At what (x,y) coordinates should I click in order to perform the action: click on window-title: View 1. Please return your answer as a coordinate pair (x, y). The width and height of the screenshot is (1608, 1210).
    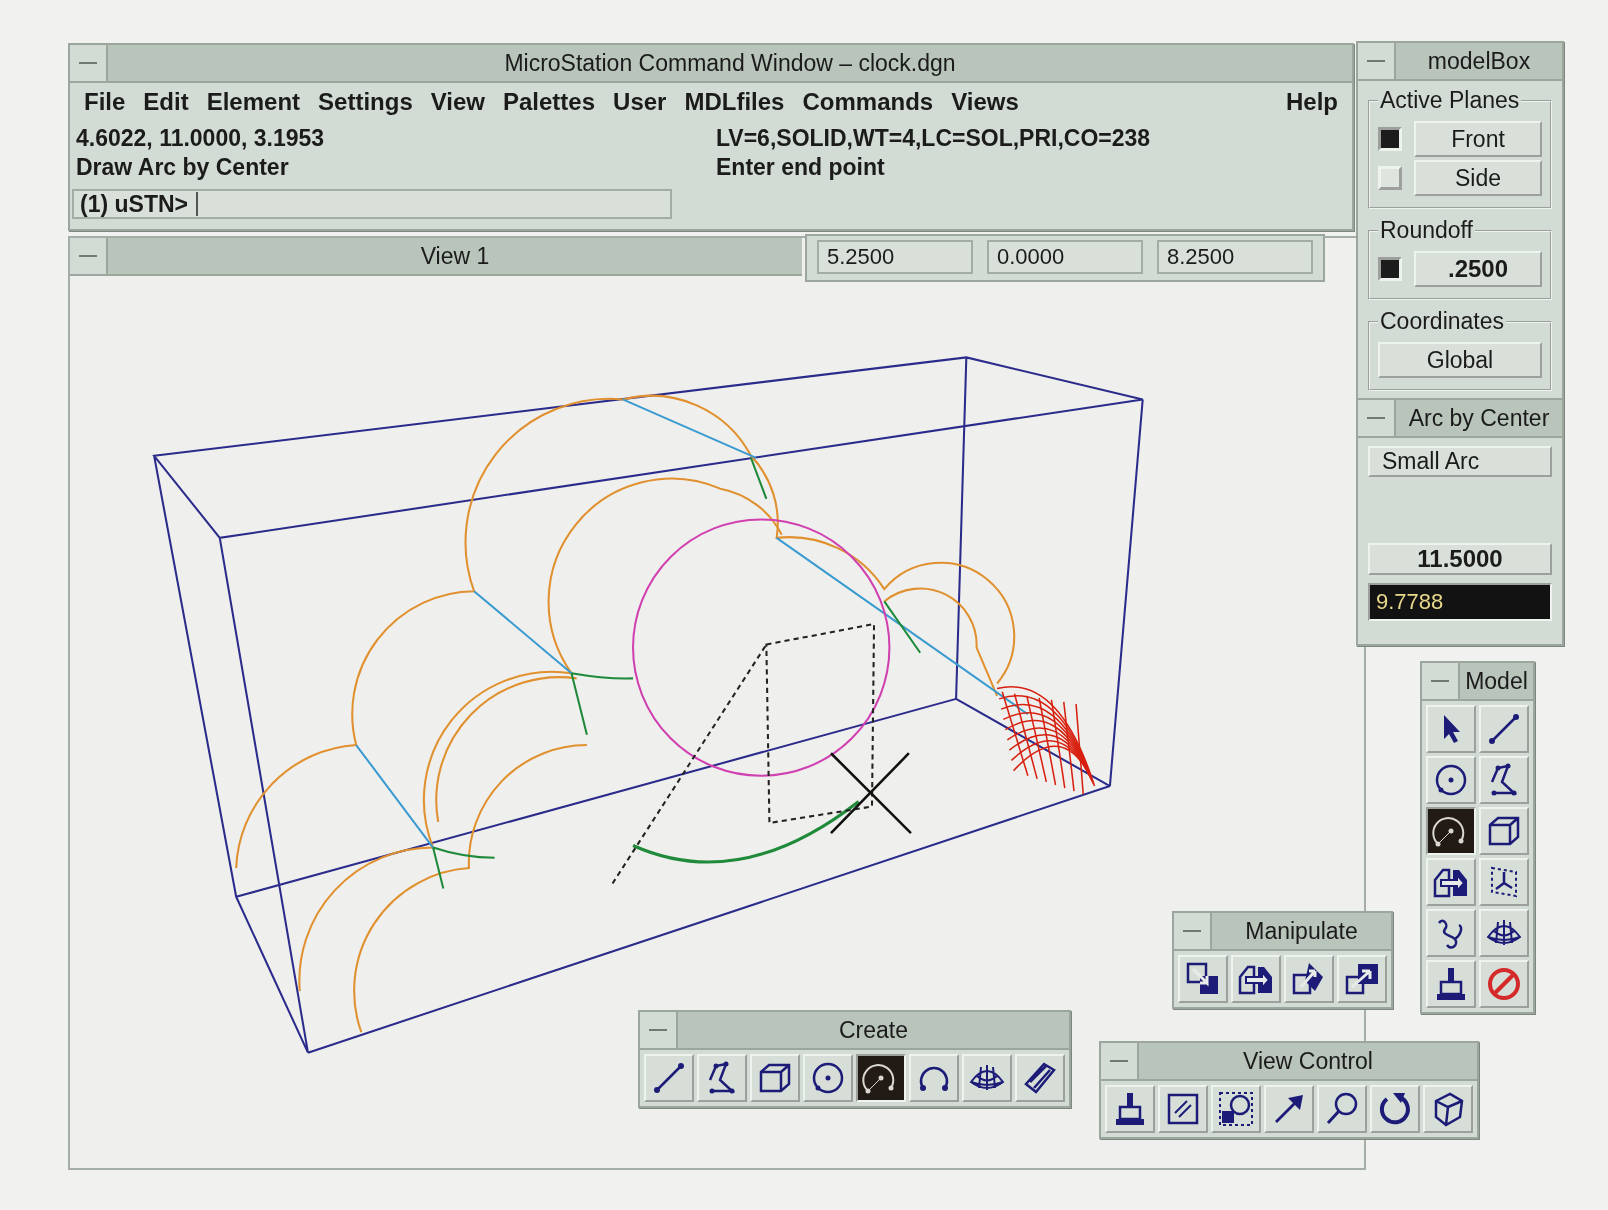
    Looking at the image, I should click on (455, 256).